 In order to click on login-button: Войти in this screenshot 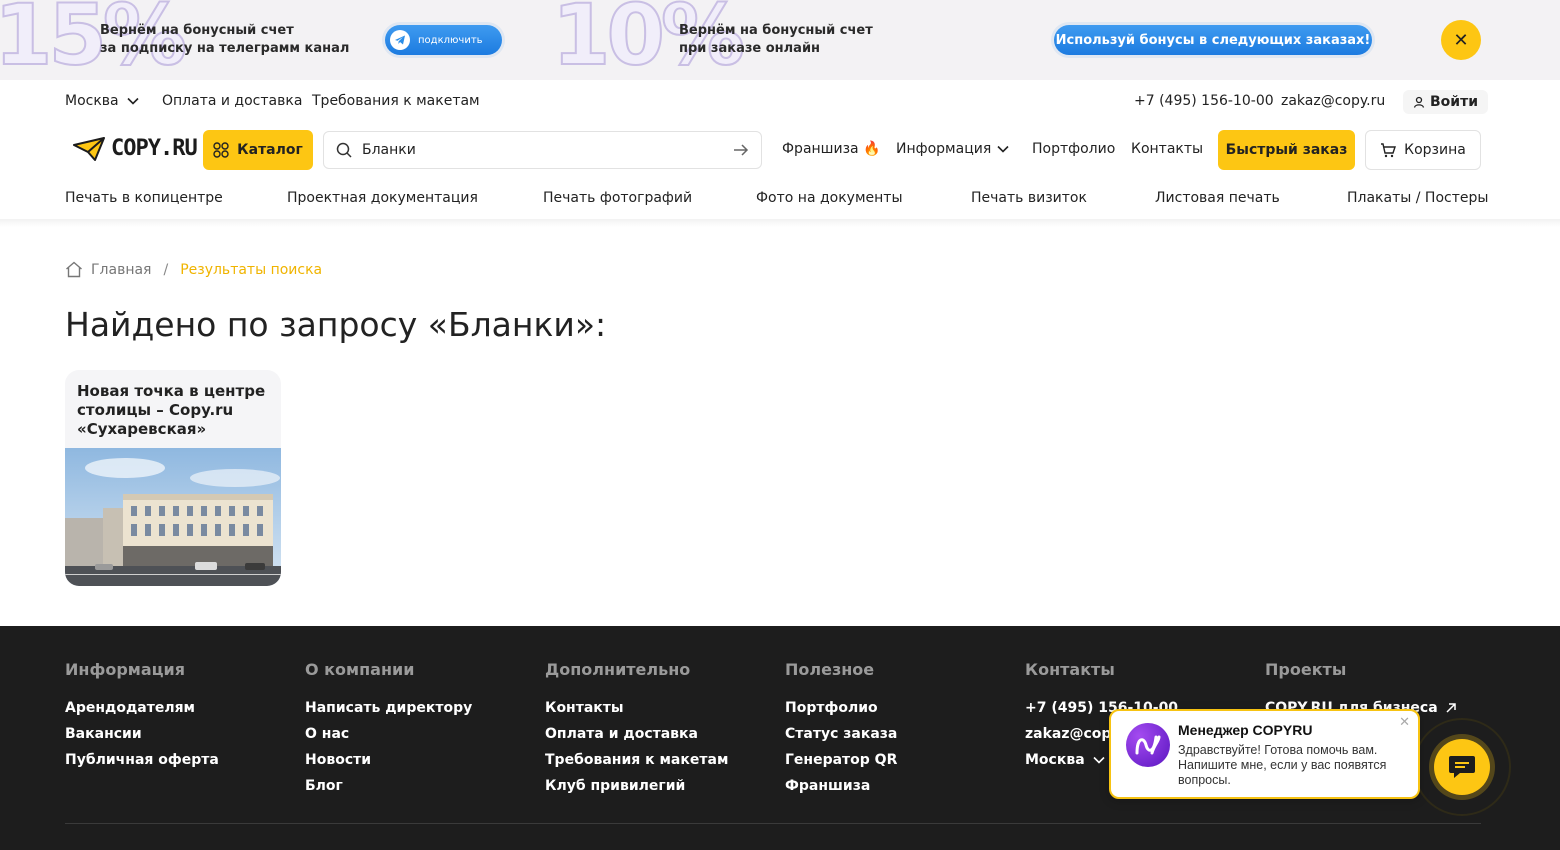, I will do `click(1446, 102)`.